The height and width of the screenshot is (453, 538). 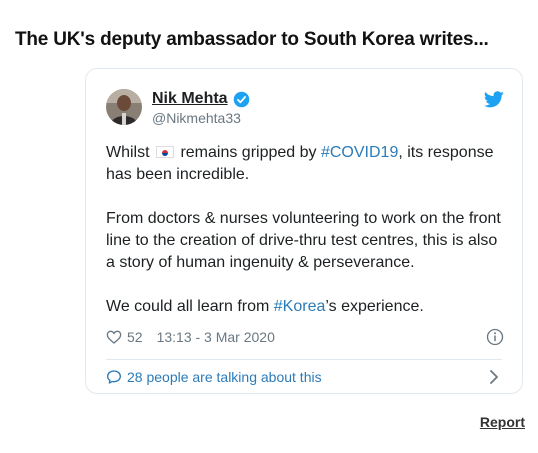 I want to click on talking-about-text: 28 people are talking about this, so click(x=224, y=377).